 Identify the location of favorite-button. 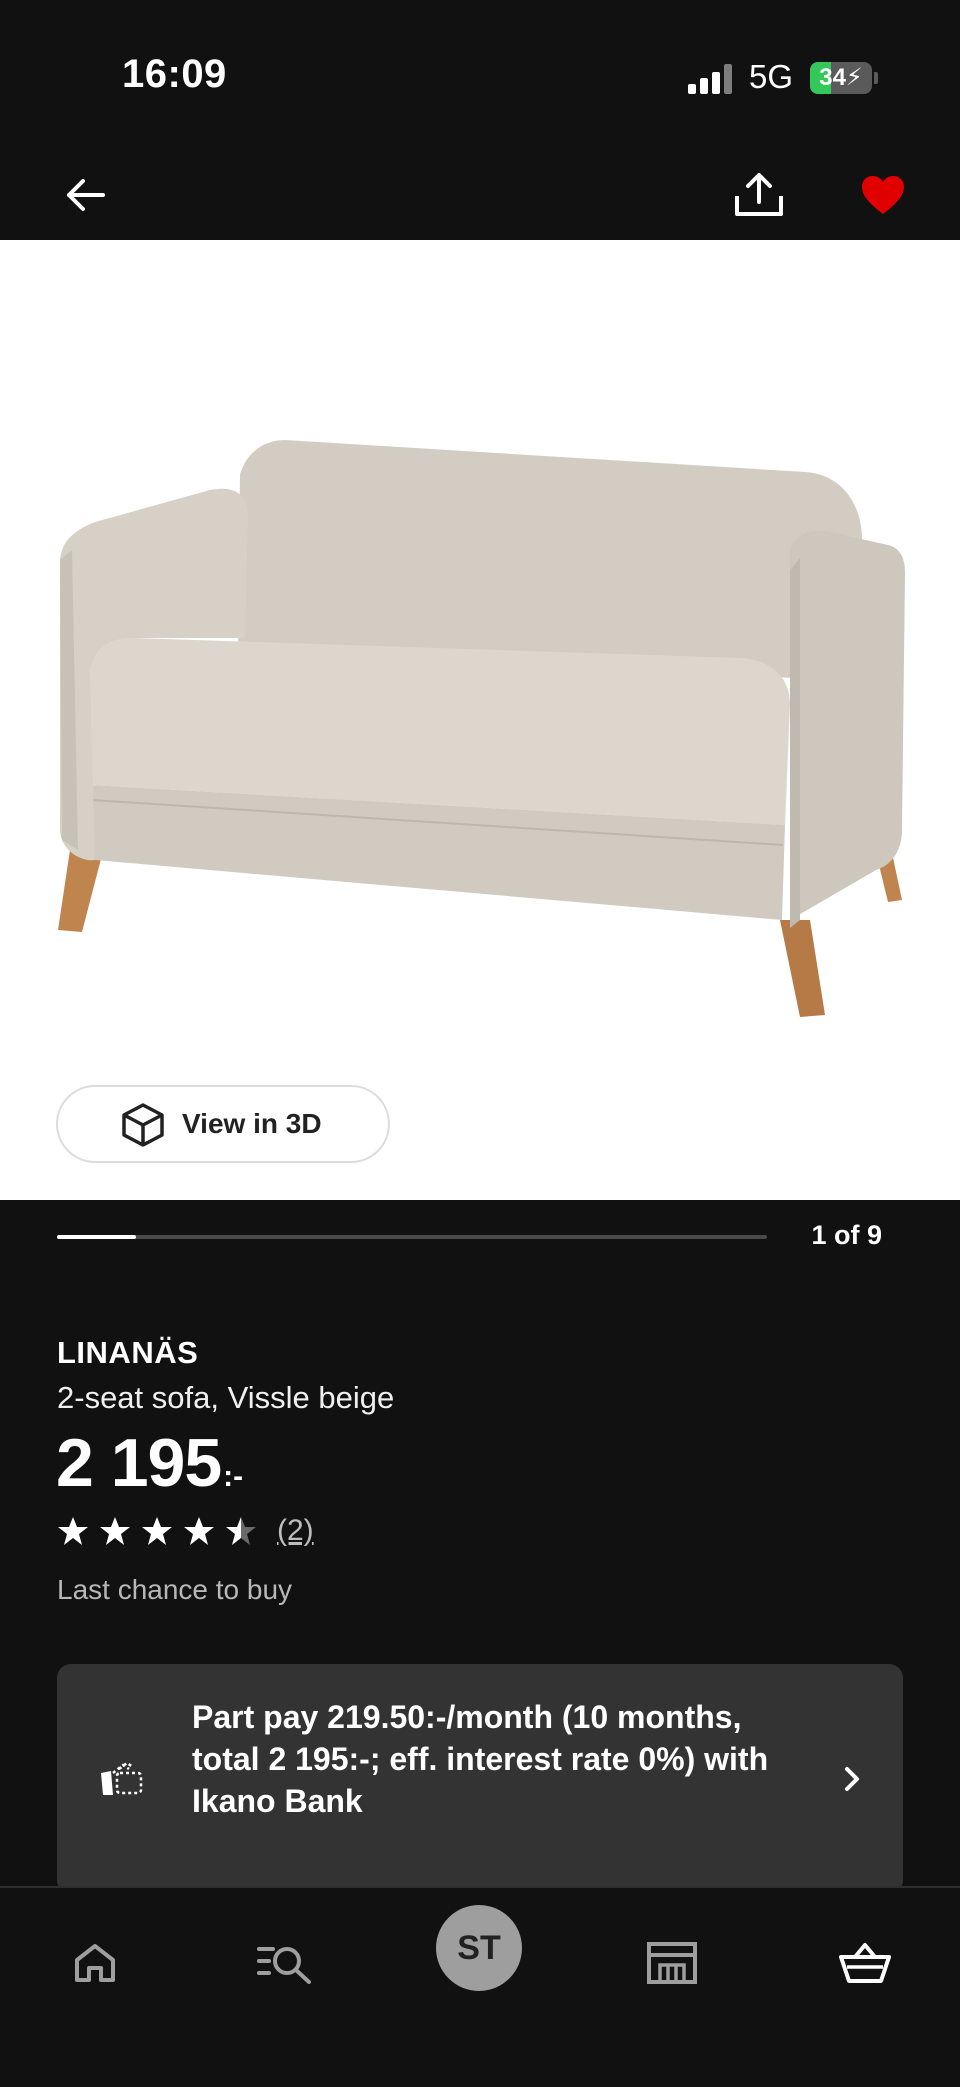
(883, 195).